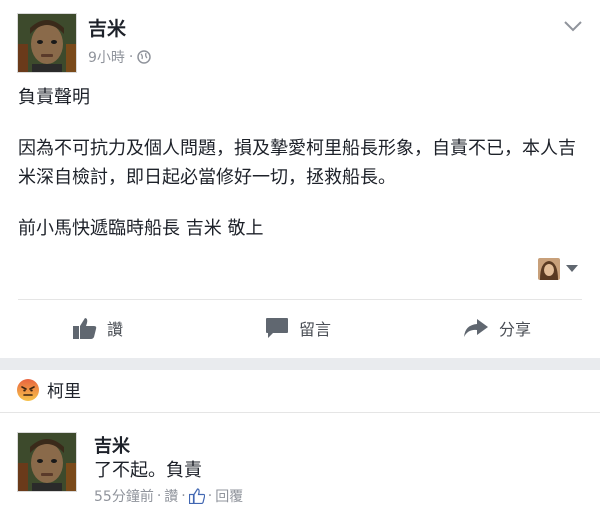 This screenshot has height=522, width=600. Describe the element at coordinates (515, 329) in the screenshot. I see `share-label: 分享` at that location.